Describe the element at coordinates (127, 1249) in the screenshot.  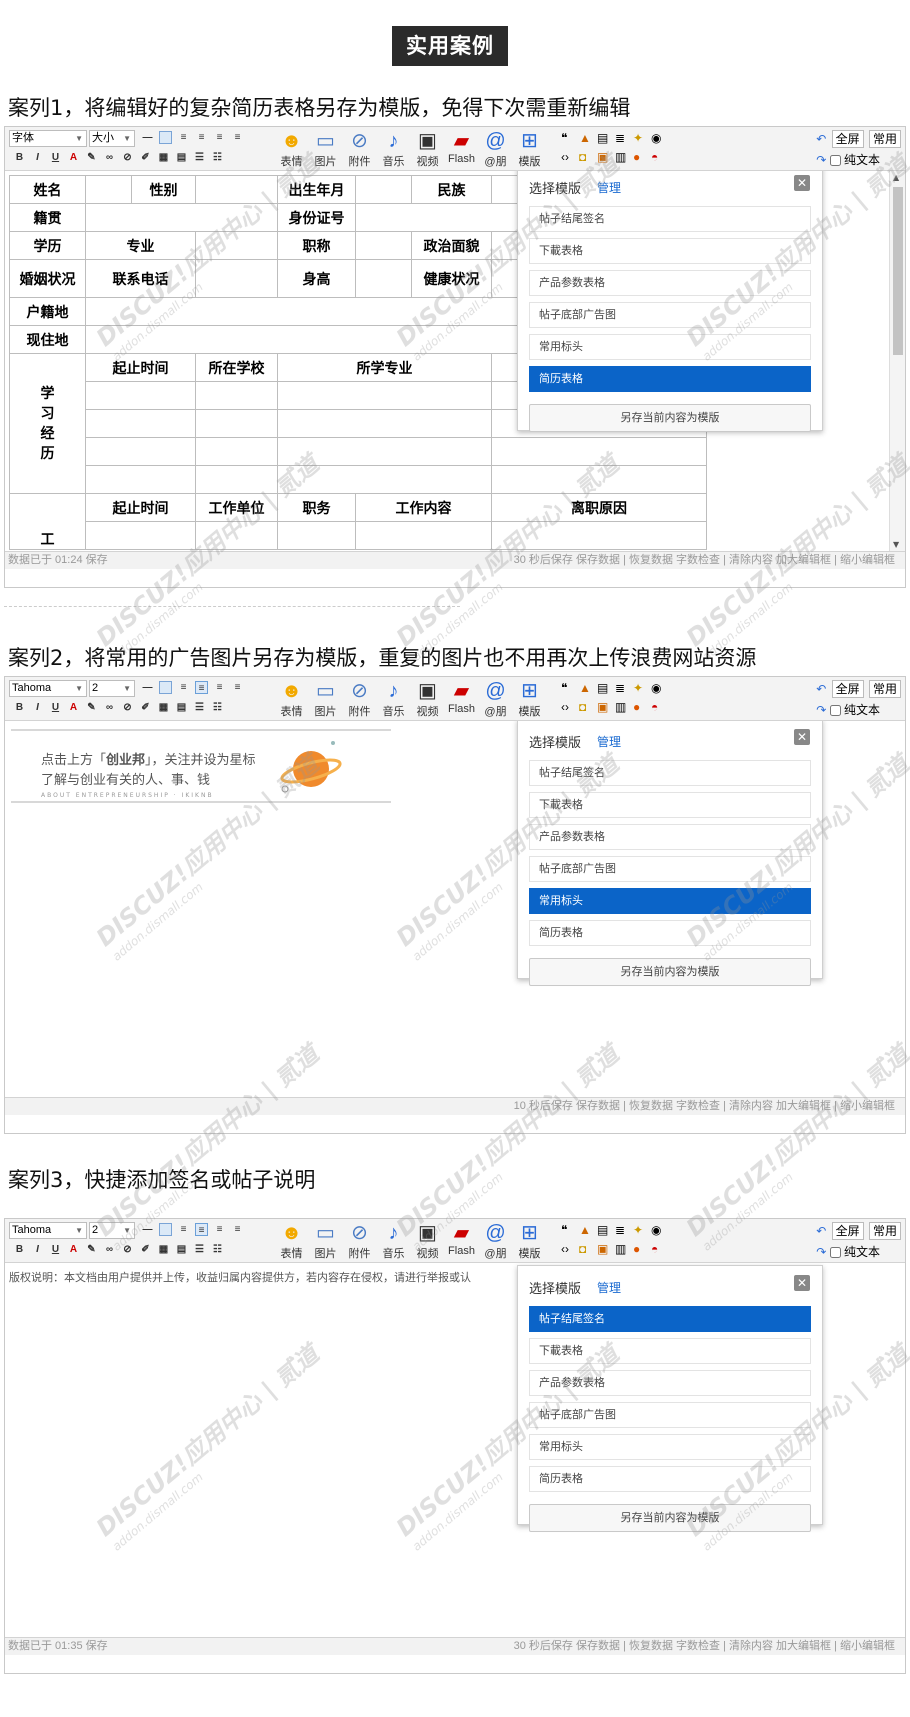
I see `unlink-icon: ⊘` at that location.